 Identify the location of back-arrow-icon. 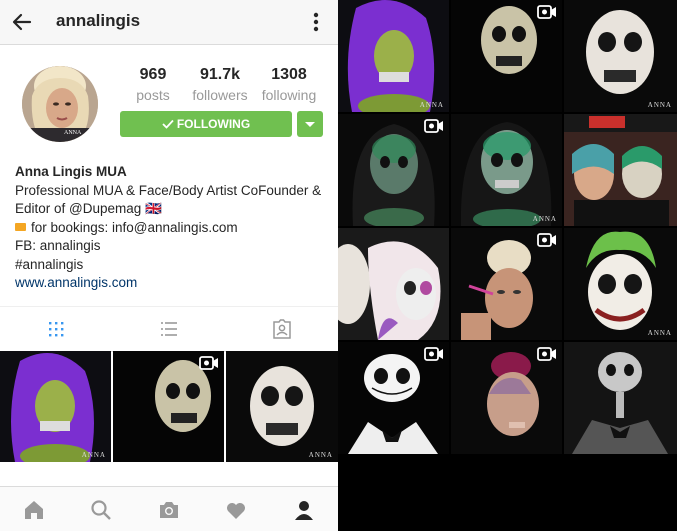
(22, 22).